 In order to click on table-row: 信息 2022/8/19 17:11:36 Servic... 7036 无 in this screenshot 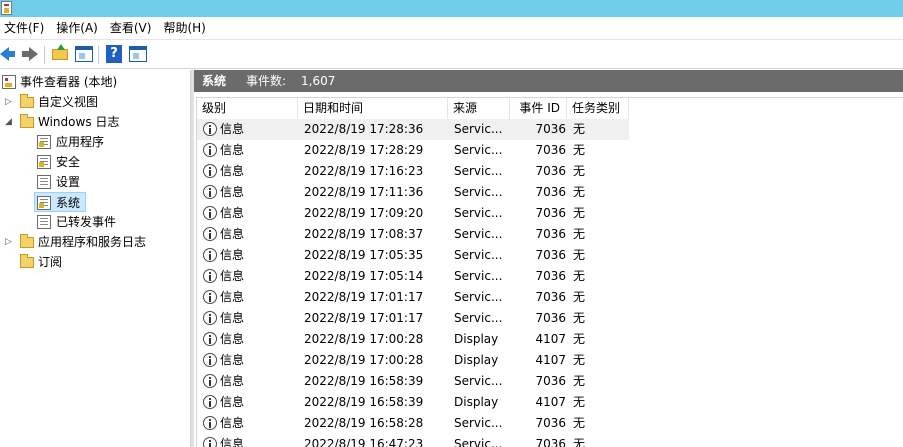, I will do `click(550, 192)`.